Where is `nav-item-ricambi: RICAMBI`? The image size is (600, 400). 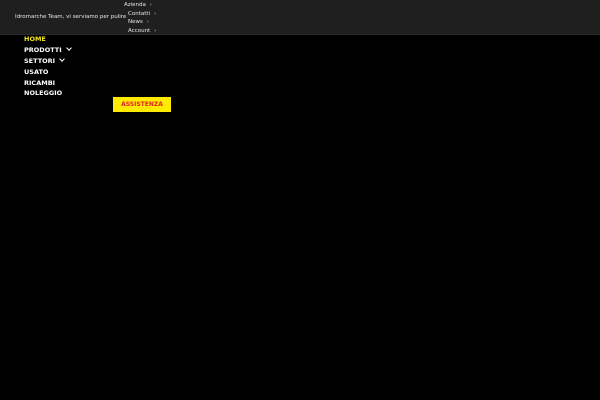
nav-item-ricambi: RICAMBI is located at coordinates (47, 83).